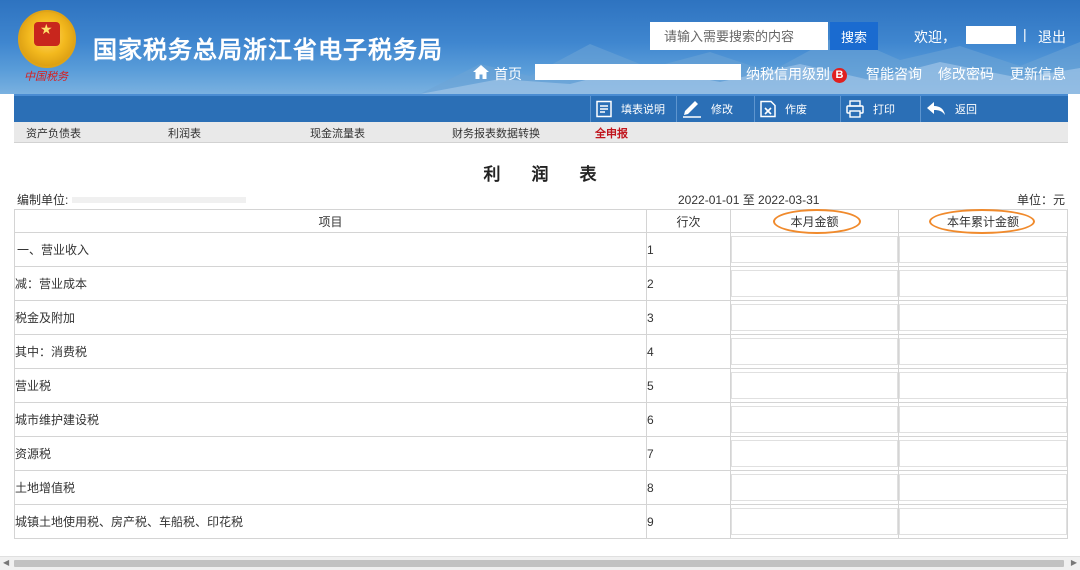 This screenshot has width=1080, height=570. I want to click on welcome-text: 欢迎，, so click(935, 37).